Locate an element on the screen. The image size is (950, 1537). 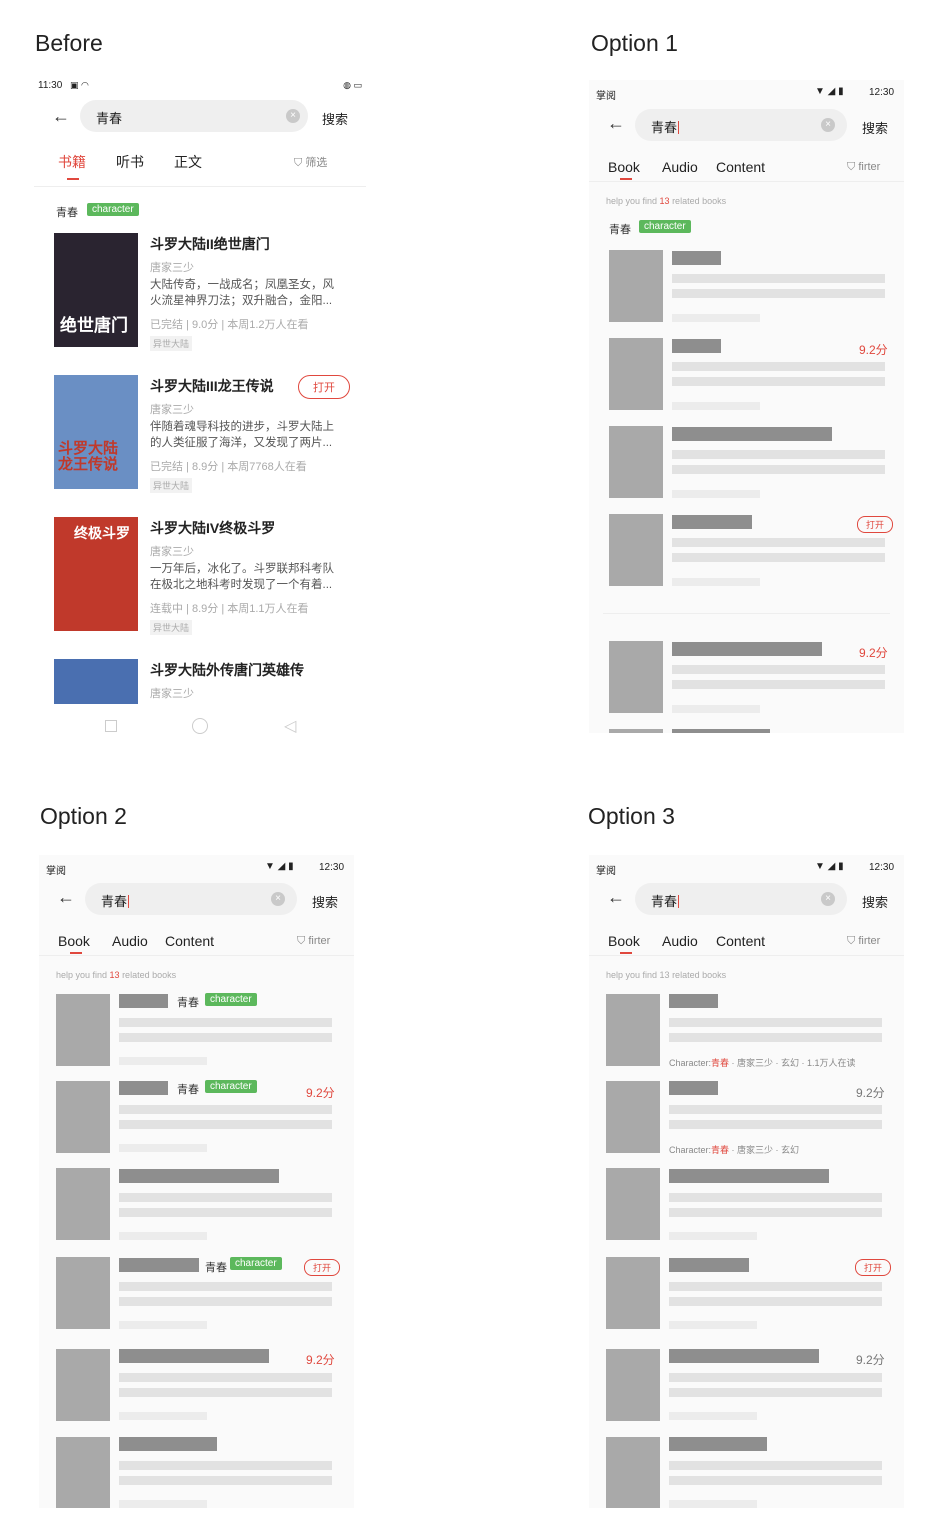
app-name: 掌阅 is located at coordinates (56, 871).